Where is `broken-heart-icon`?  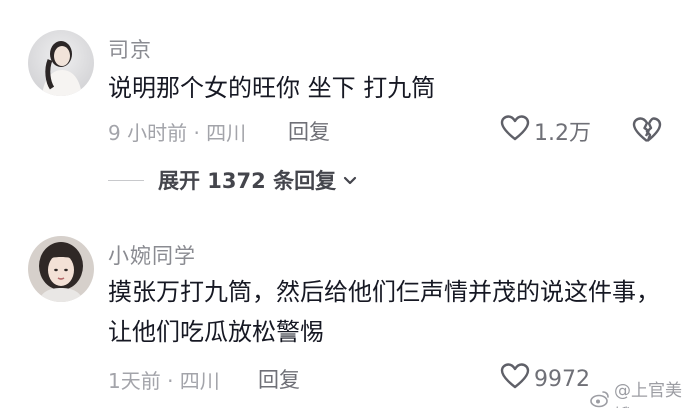 broken-heart-icon is located at coordinates (647, 132).